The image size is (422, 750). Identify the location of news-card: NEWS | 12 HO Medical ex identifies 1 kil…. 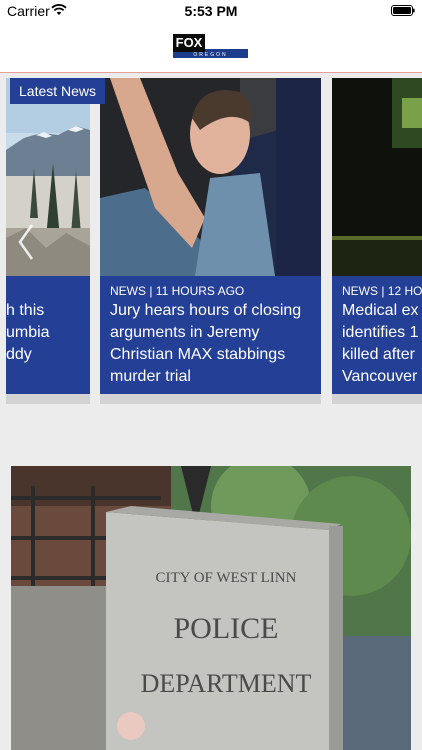
(377, 241).